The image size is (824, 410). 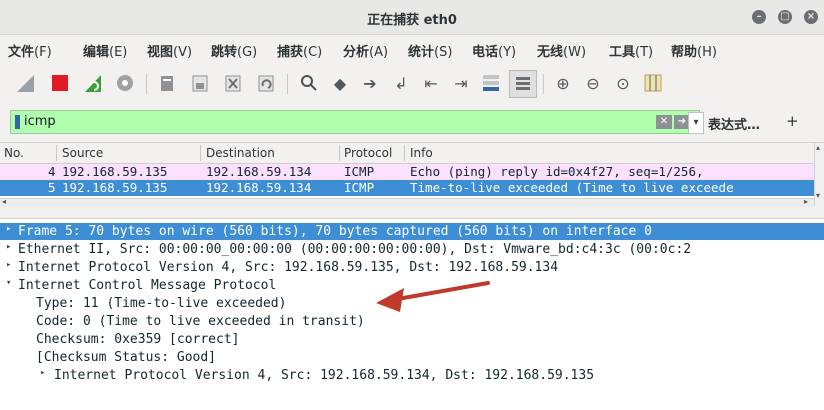 I want to click on row-no: 5, so click(x=52, y=187).